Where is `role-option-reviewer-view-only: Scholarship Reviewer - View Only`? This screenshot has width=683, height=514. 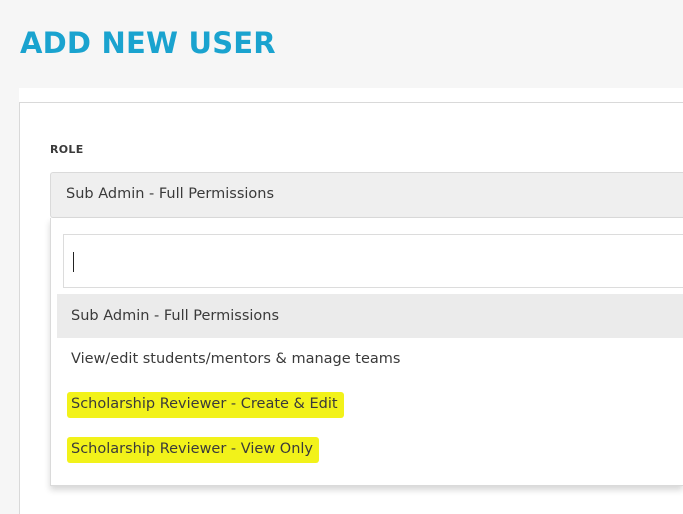
role-option-reviewer-view-only: Scholarship Reviewer - View Only is located at coordinates (370, 449).